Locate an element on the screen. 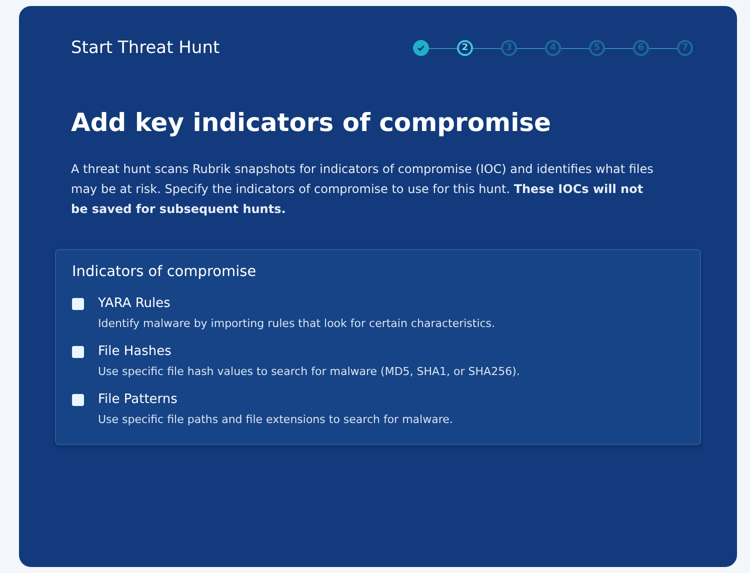 The width and height of the screenshot is (750, 573). wizard-title: Start Threat Hunt is located at coordinates (145, 48).